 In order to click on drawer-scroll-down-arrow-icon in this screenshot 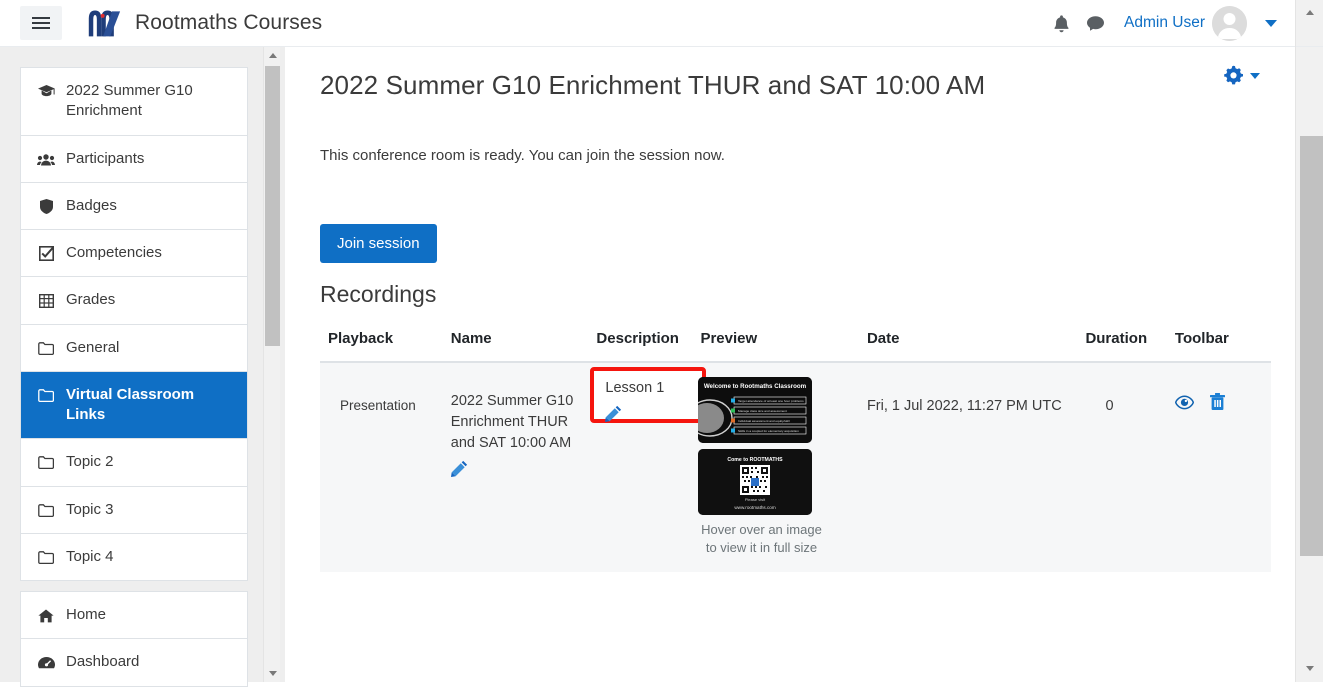, I will do `click(272, 673)`.